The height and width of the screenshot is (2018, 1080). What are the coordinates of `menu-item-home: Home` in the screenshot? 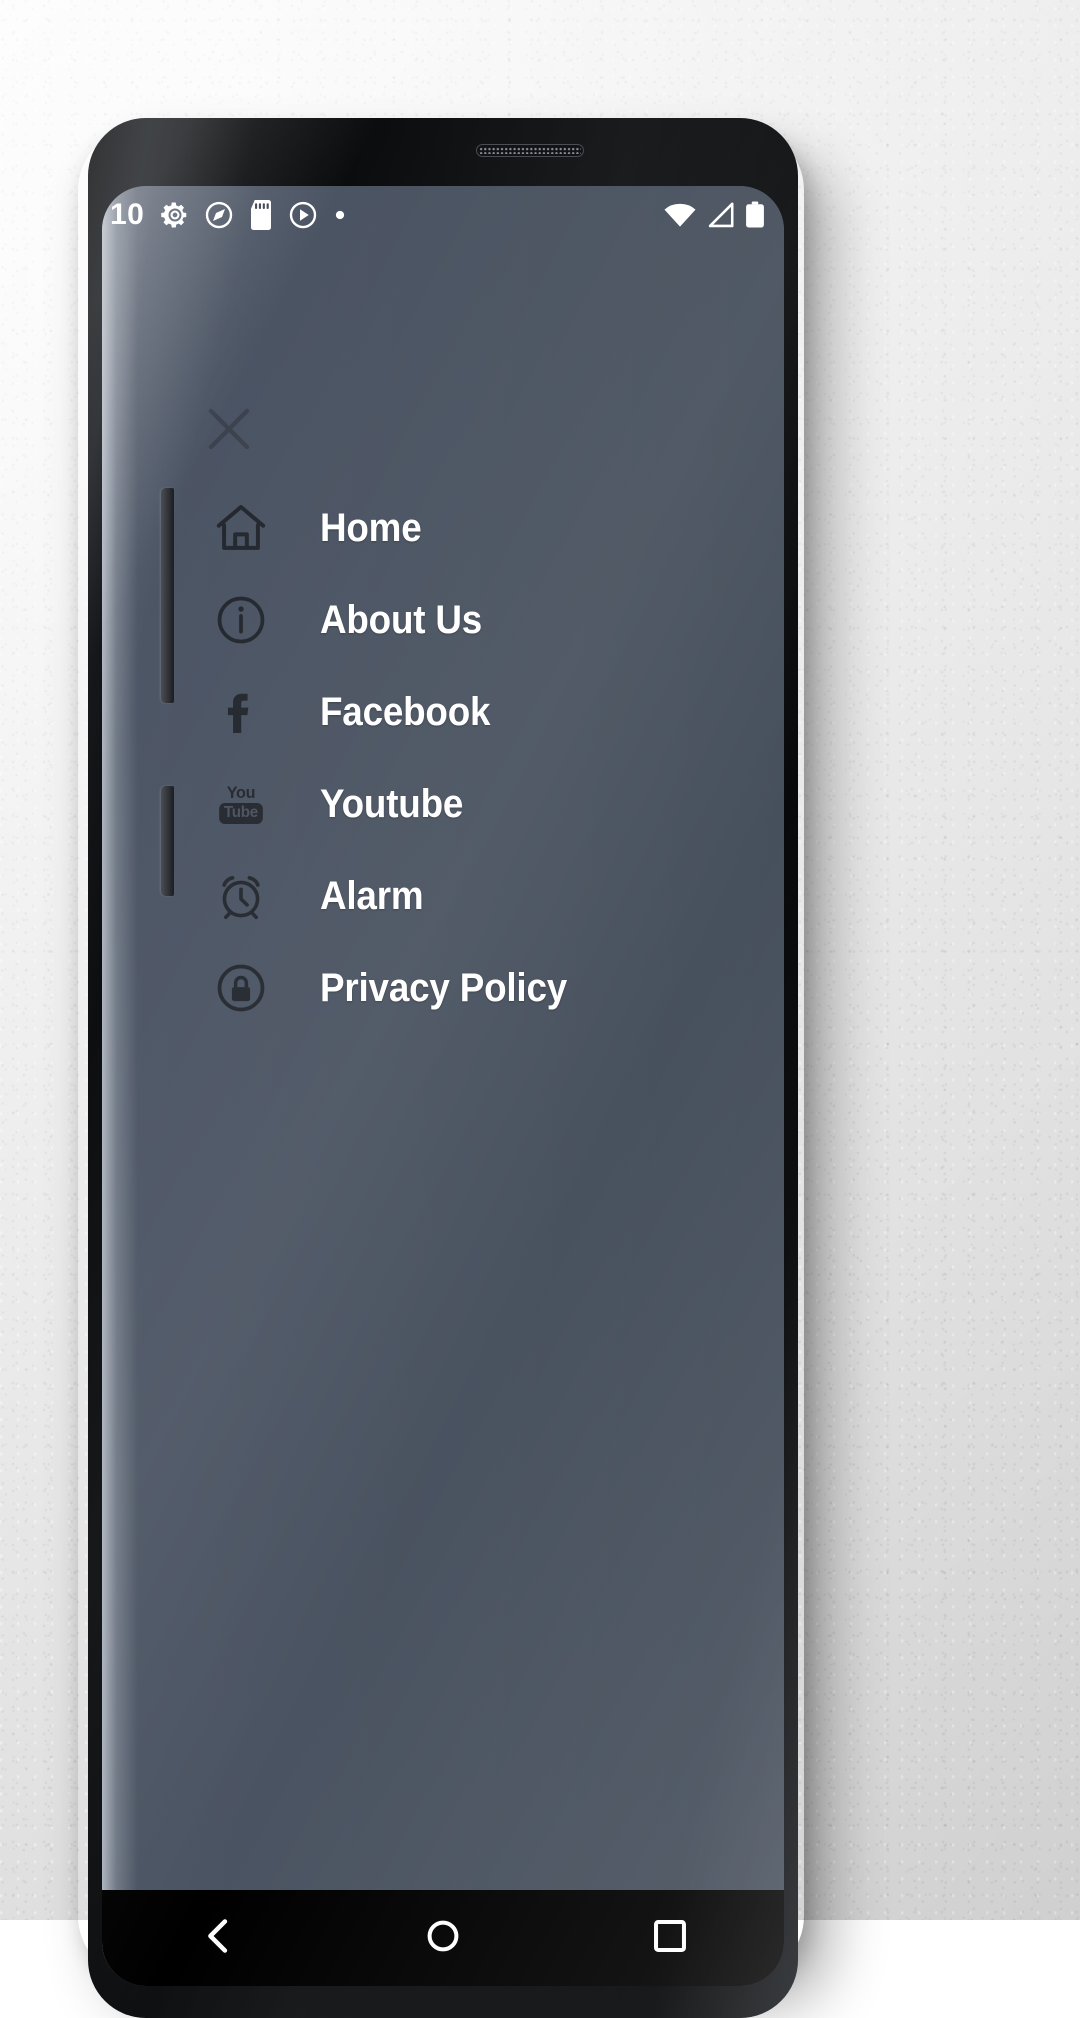 It's located at (443, 528).